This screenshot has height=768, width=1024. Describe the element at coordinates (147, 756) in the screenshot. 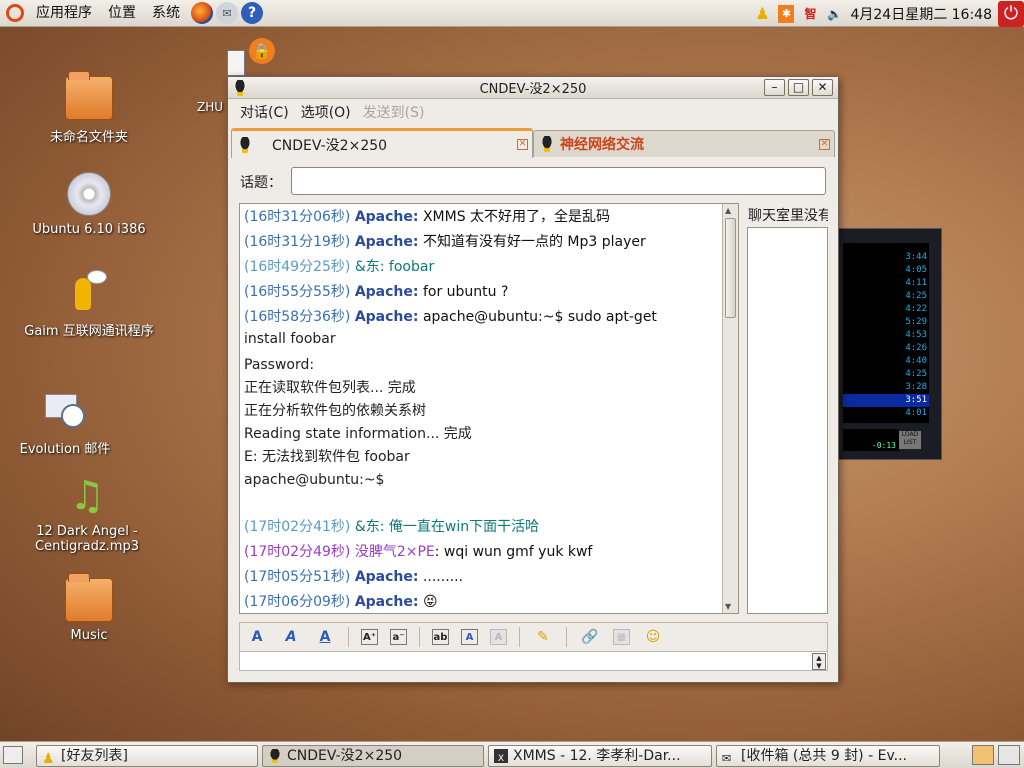

I see `task-buddy-list: ♟ [好友列表]` at that location.